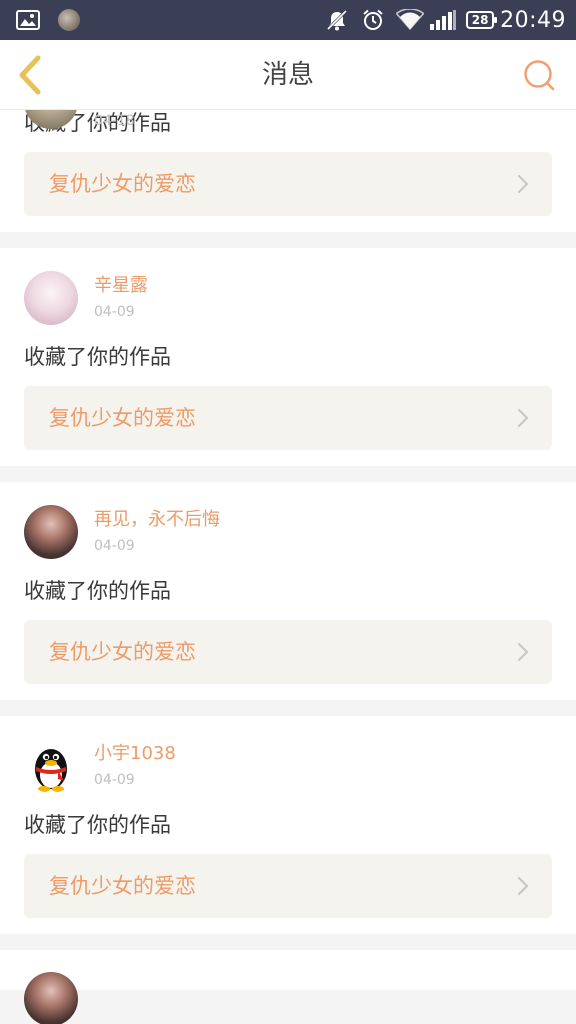  I want to click on user-row: 小宇1038 04-09, so click(288, 766).